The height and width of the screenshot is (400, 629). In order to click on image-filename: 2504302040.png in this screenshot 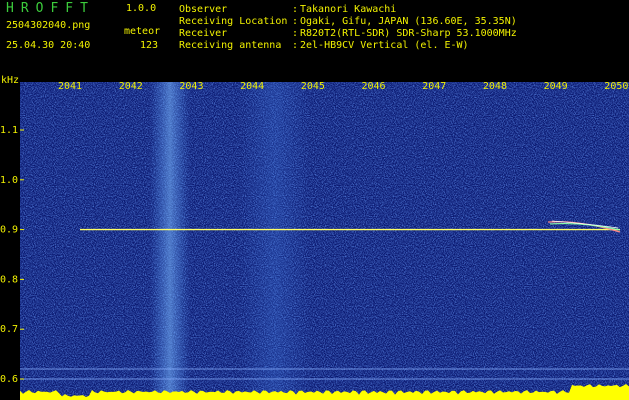, I will do `click(48, 25)`.